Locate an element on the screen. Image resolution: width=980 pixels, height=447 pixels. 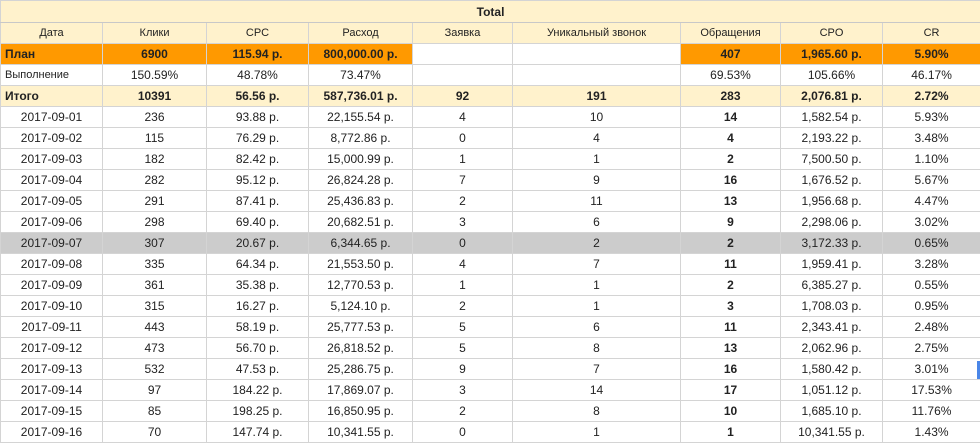
cell-calls: 9 is located at coordinates (596, 180).